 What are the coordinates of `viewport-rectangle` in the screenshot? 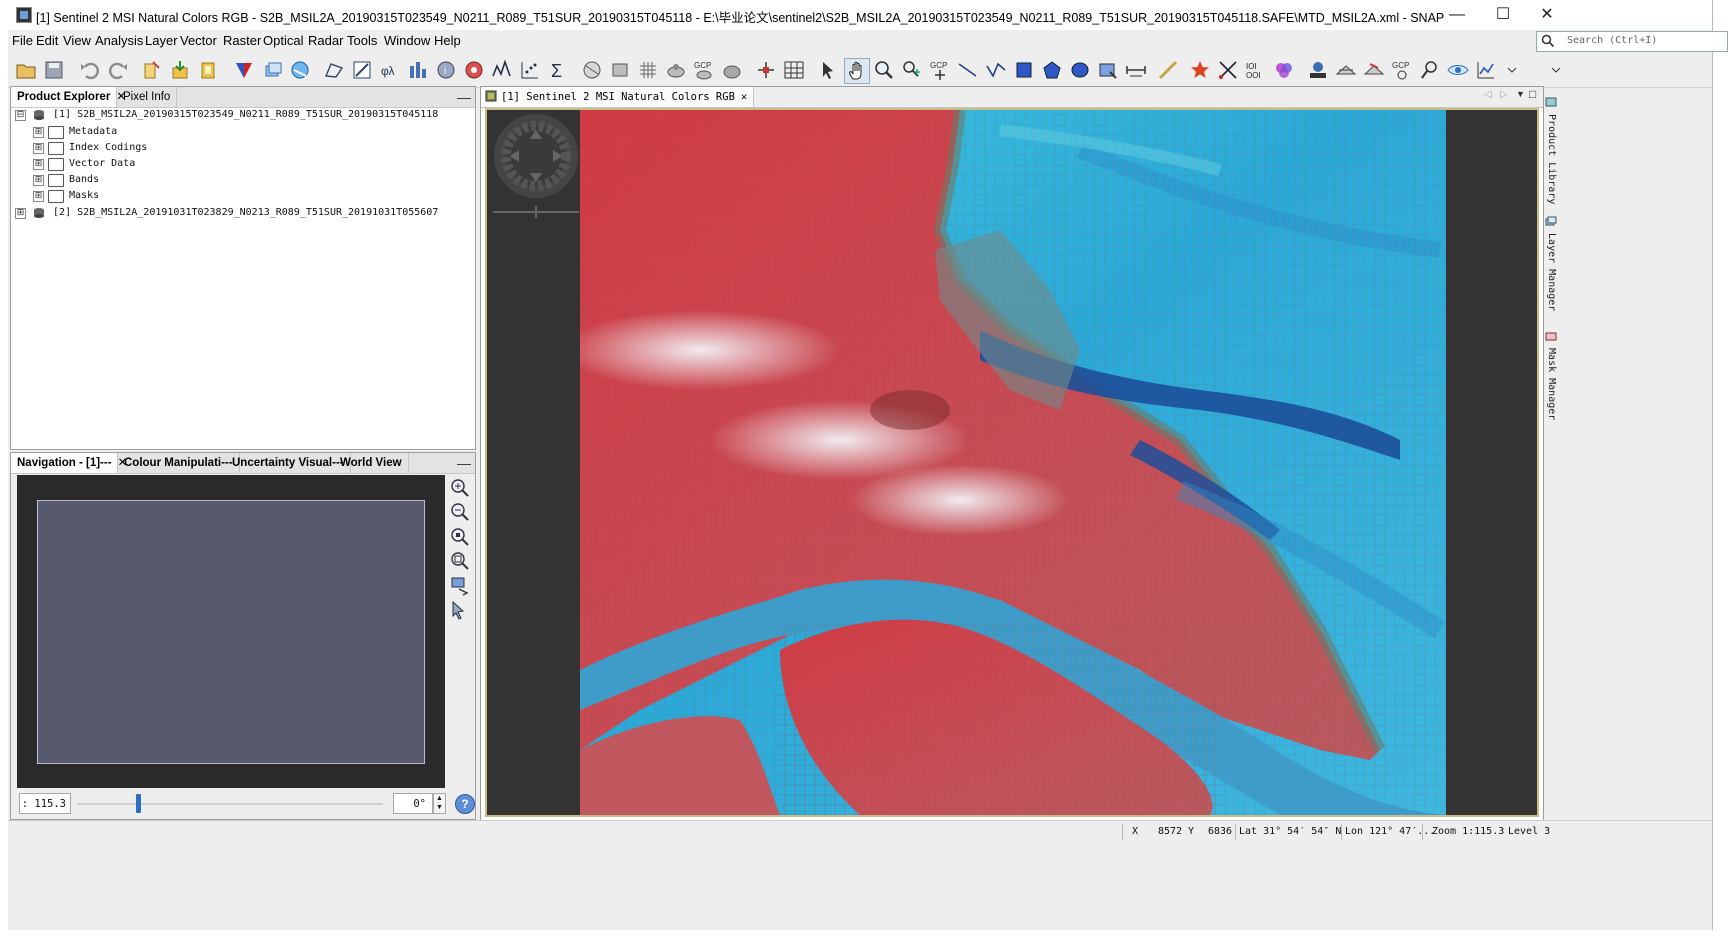 It's located at (231, 632).